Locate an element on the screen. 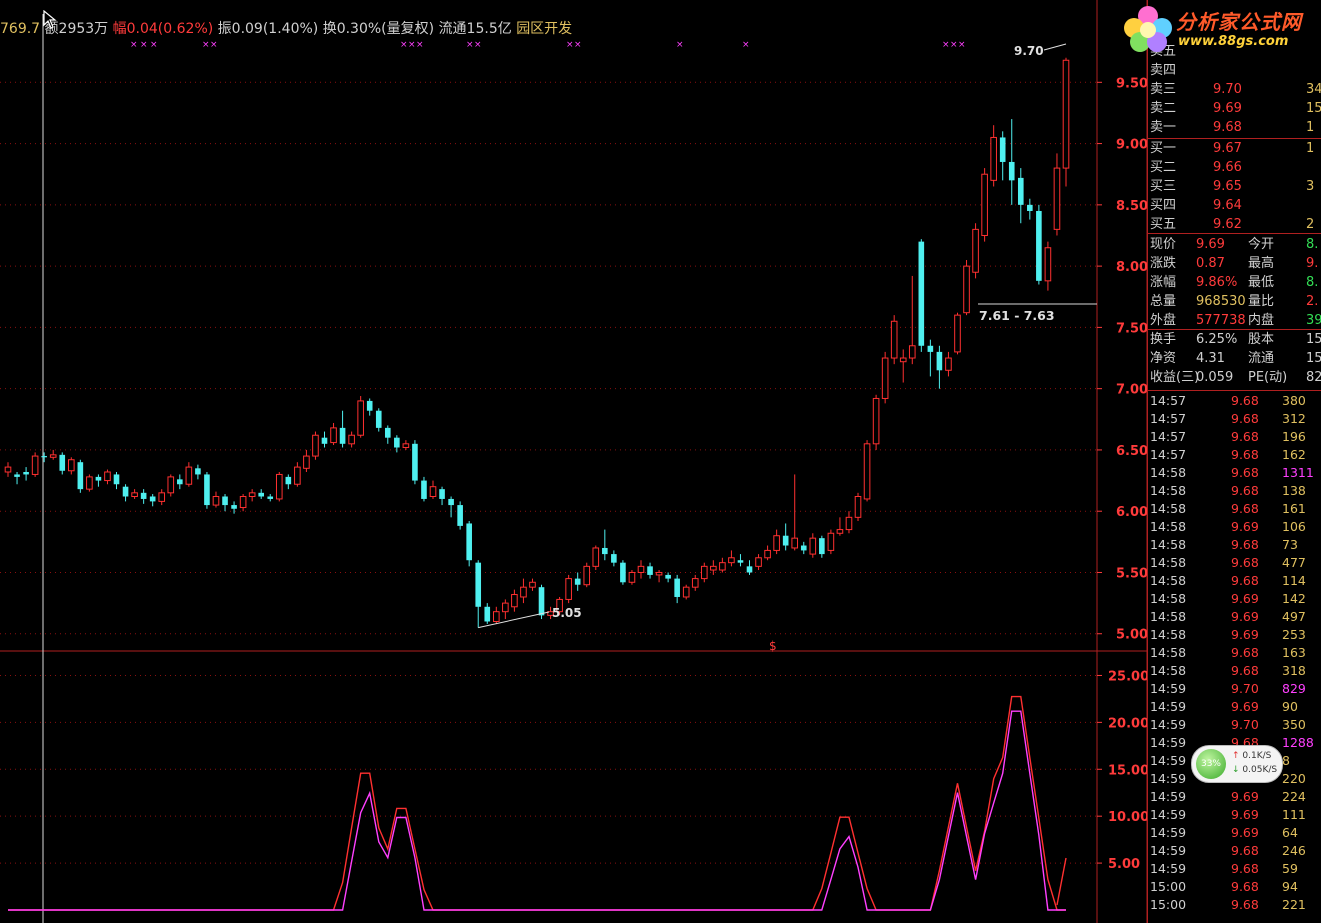 The height and width of the screenshot is (923, 1321). tick-volume: 196 is located at coordinates (1294, 436).